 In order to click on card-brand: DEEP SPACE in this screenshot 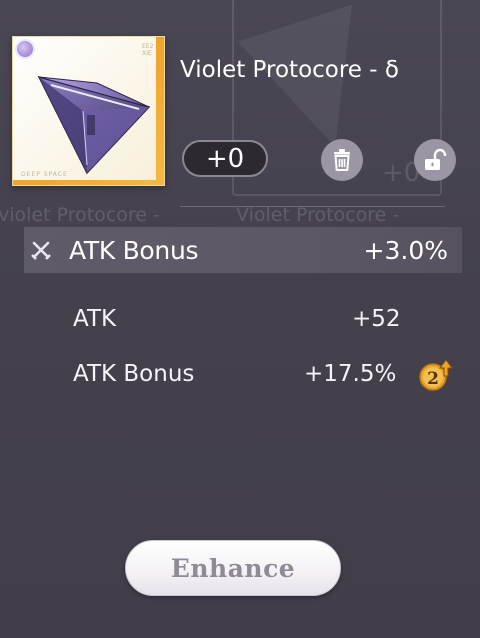, I will do `click(44, 174)`.